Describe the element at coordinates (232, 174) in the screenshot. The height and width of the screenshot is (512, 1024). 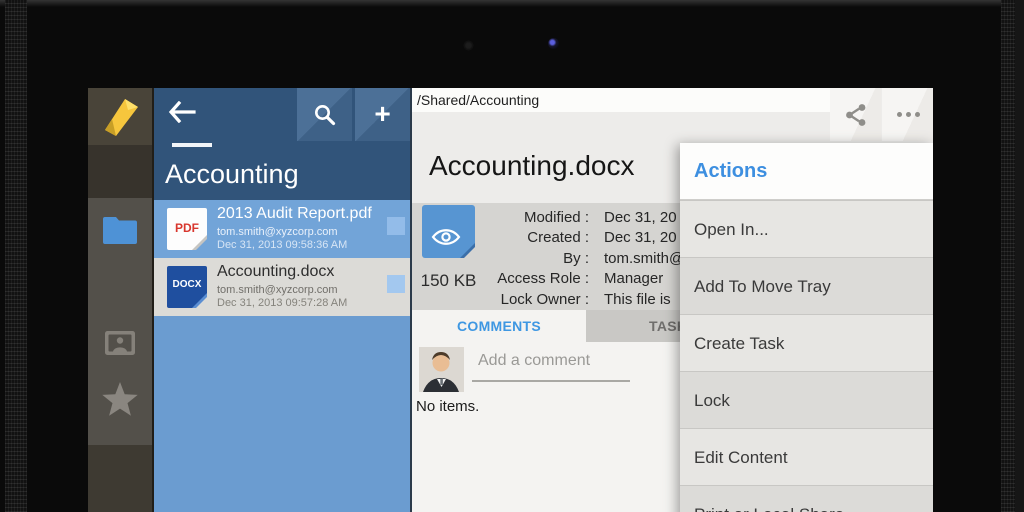
I see `folder-title: Accounting` at that location.